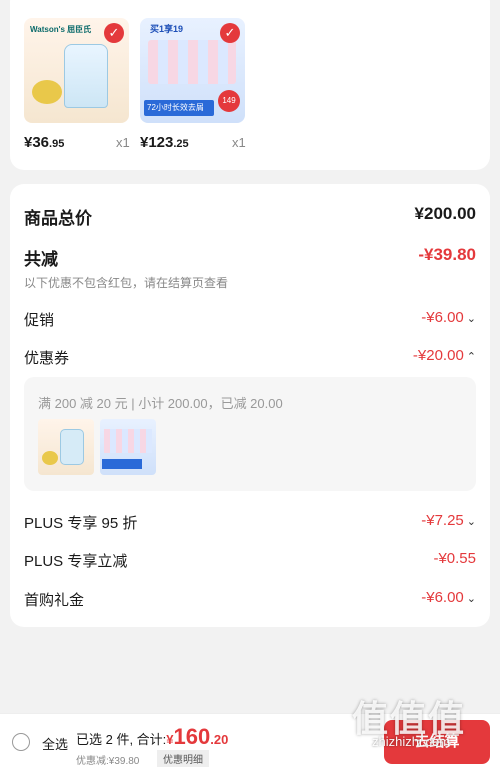 The height and width of the screenshot is (769, 500). Describe the element at coordinates (250, 524) in the screenshot. I see `plus95-row: PLUS 专享 95 折 -¥7.25 ⌄` at that location.